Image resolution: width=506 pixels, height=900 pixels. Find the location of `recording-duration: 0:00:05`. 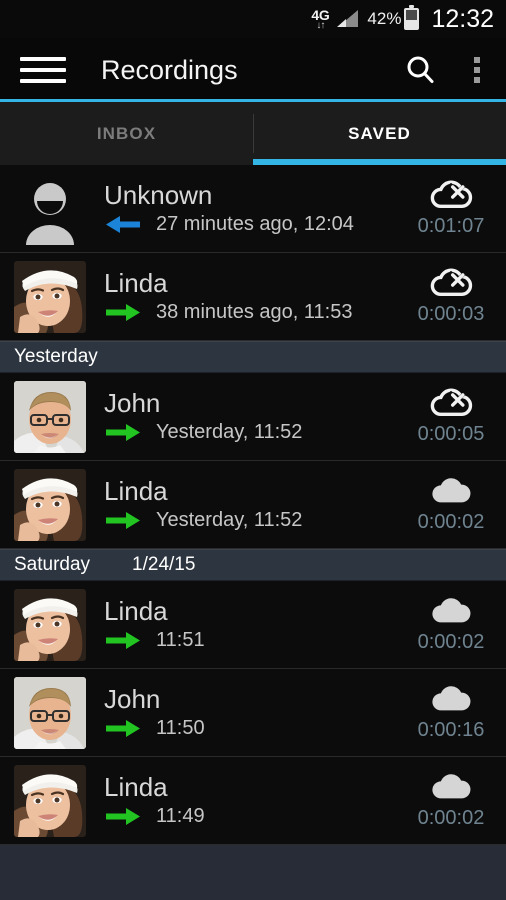

recording-duration: 0:00:05 is located at coordinates (451, 434).